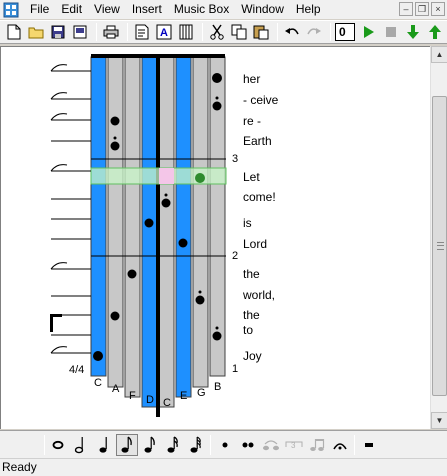  Describe the element at coordinates (292, 32) in the screenshot. I see `undo-icon` at that location.